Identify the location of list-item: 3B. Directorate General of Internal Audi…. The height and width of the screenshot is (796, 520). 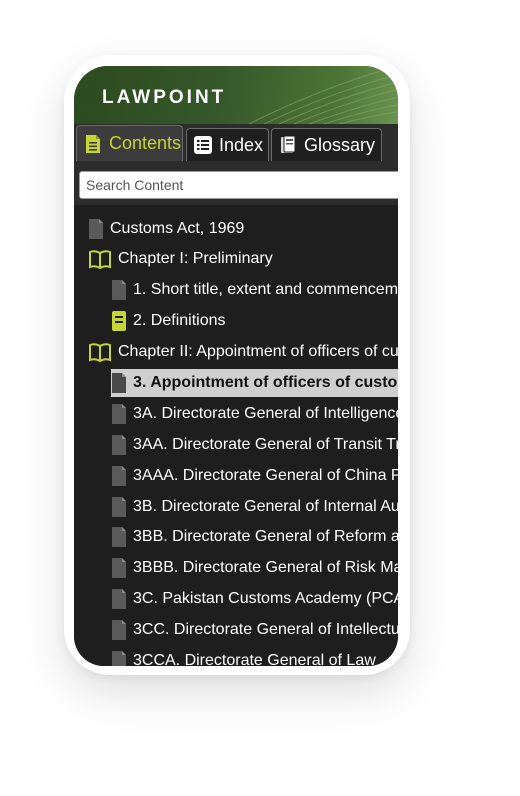
(254, 507).